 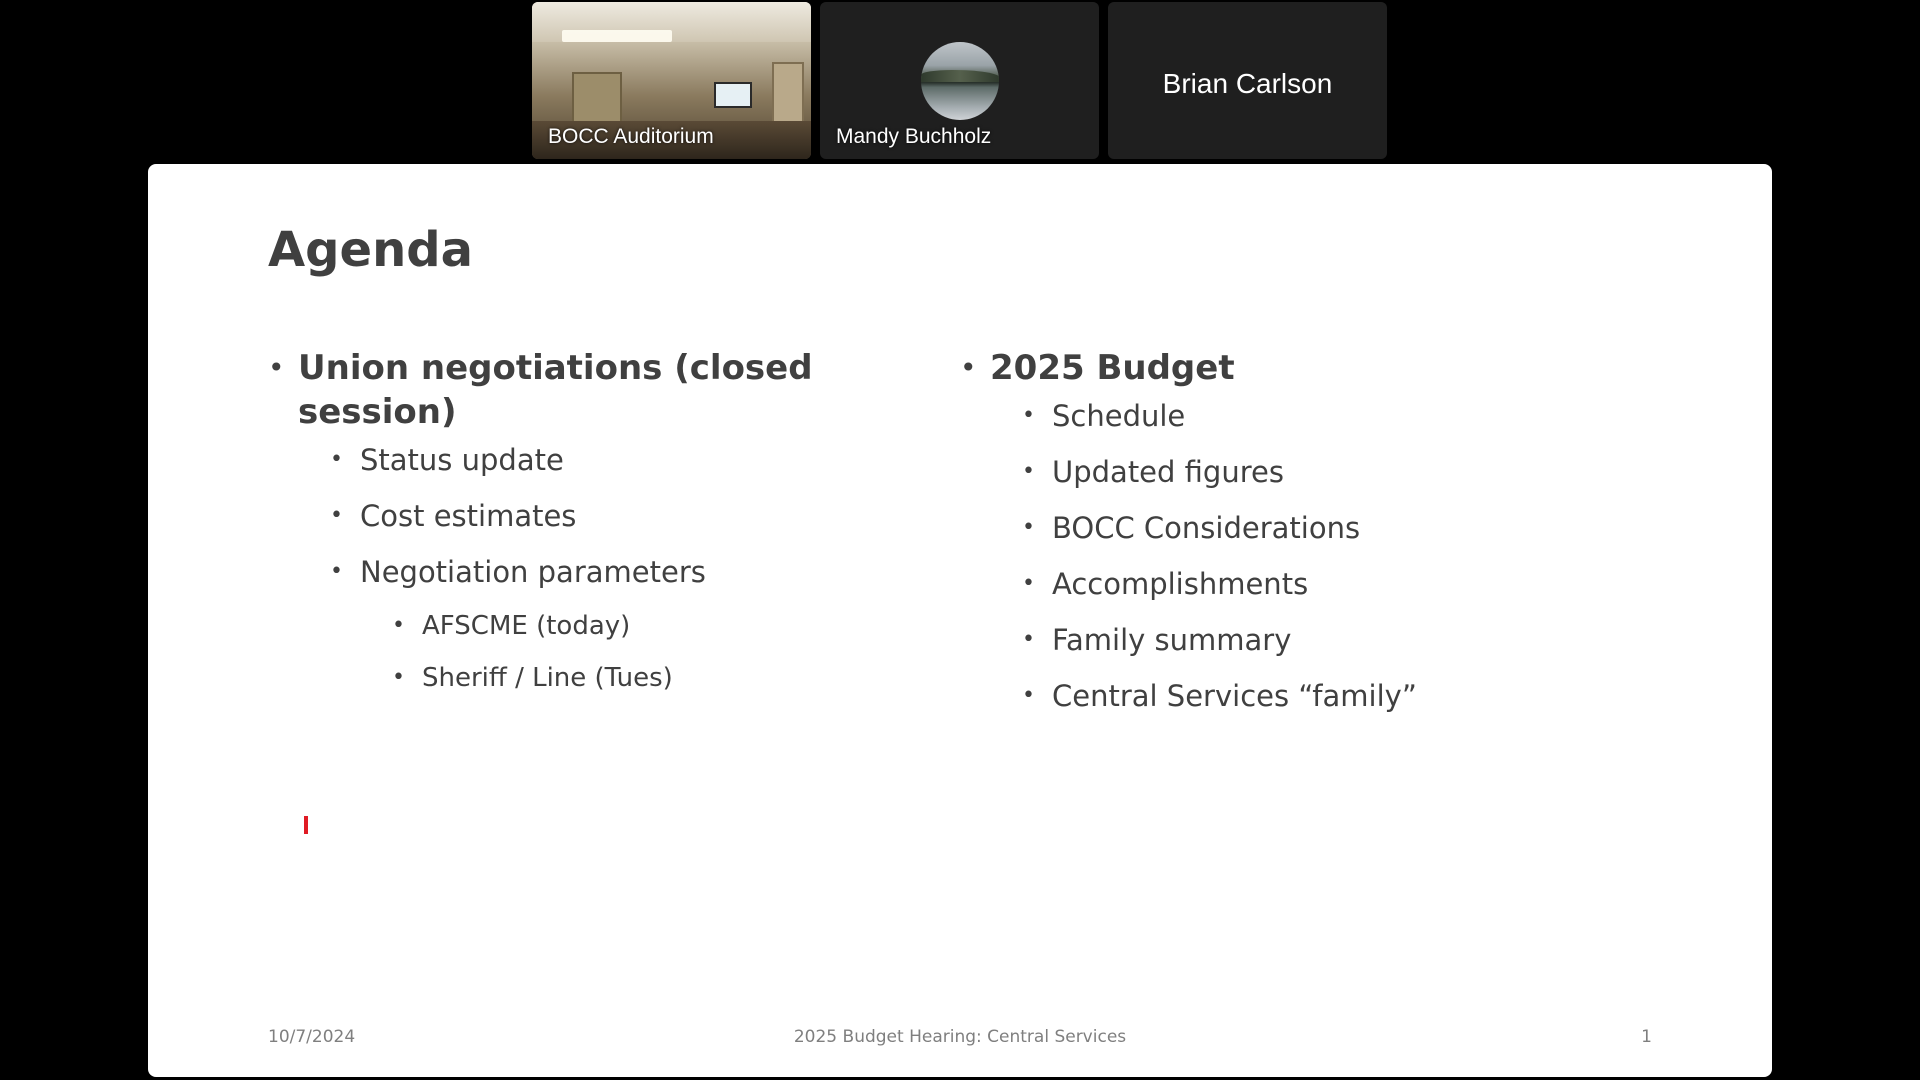 I want to click on agenda-heading: • Union negotiations (closed session), so click(x=568, y=390).